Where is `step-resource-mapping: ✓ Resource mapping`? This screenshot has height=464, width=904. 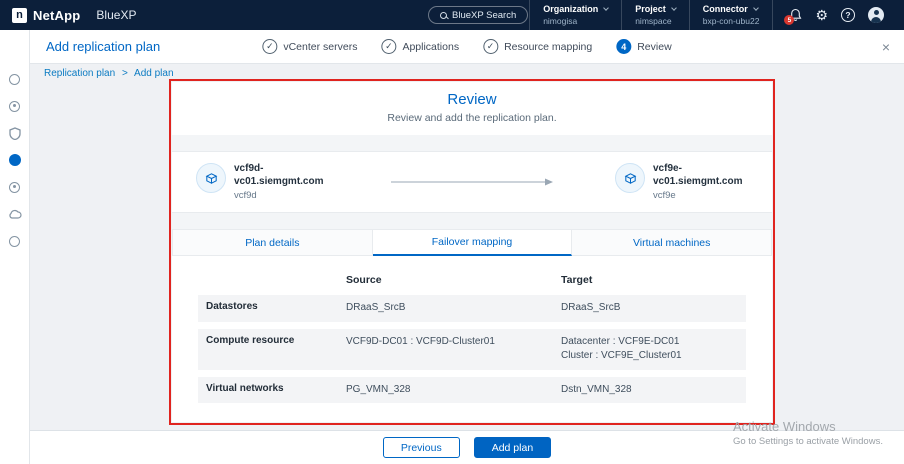 step-resource-mapping: ✓ Resource mapping is located at coordinates (537, 46).